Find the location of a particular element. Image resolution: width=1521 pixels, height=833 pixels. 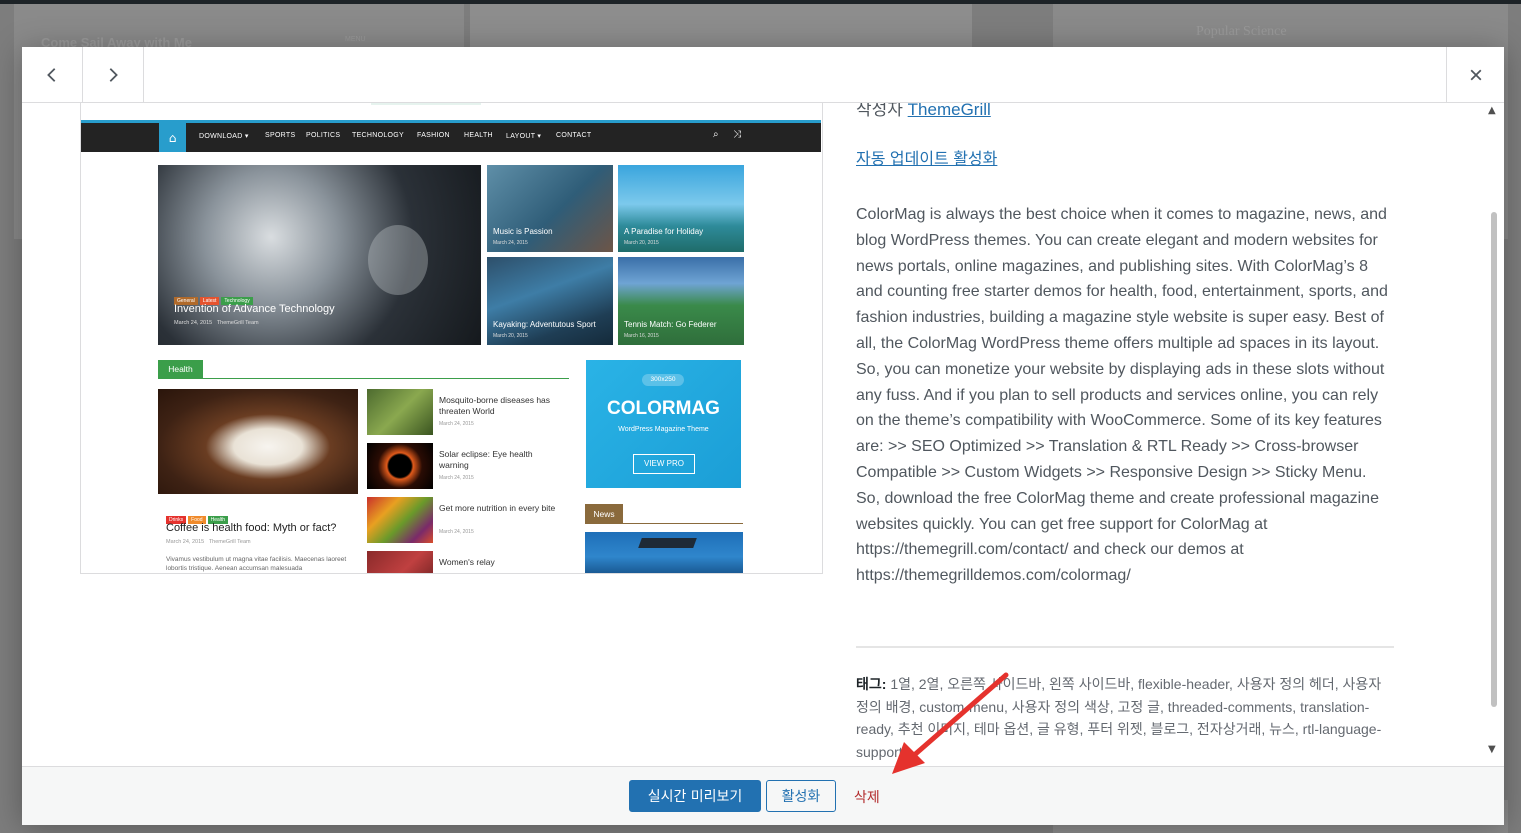

home-icon: ⌂ is located at coordinates (172, 137).